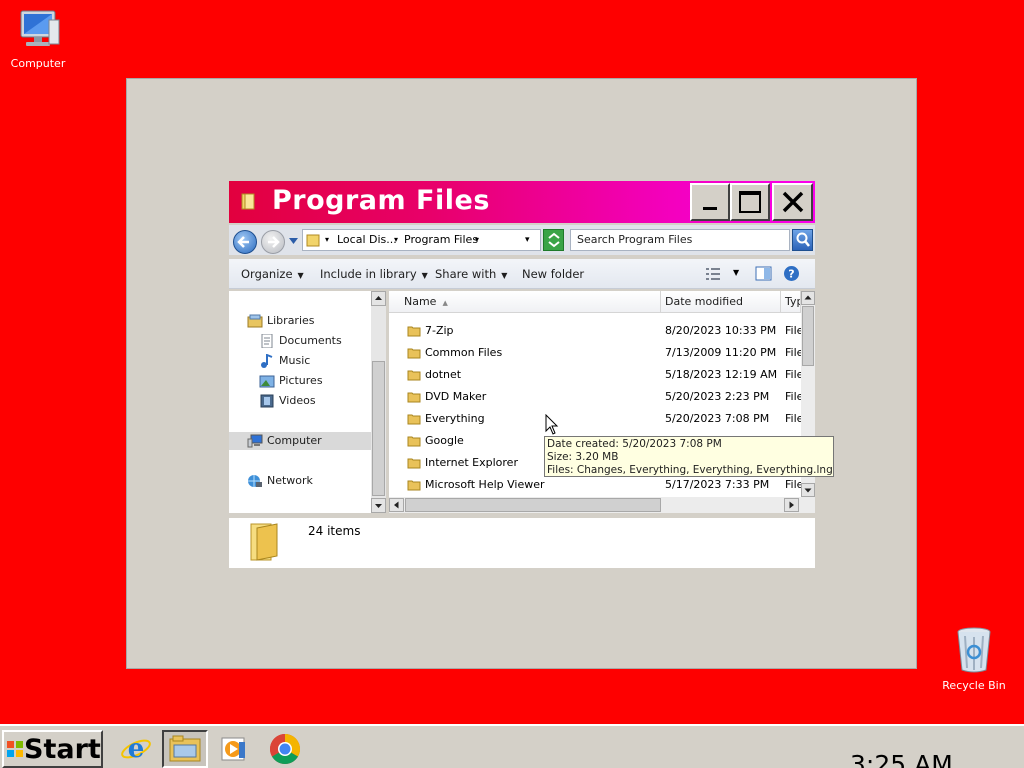  What do you see at coordinates (272, 274) in the screenshot?
I see `organize-button: Organize ▼` at bounding box center [272, 274].